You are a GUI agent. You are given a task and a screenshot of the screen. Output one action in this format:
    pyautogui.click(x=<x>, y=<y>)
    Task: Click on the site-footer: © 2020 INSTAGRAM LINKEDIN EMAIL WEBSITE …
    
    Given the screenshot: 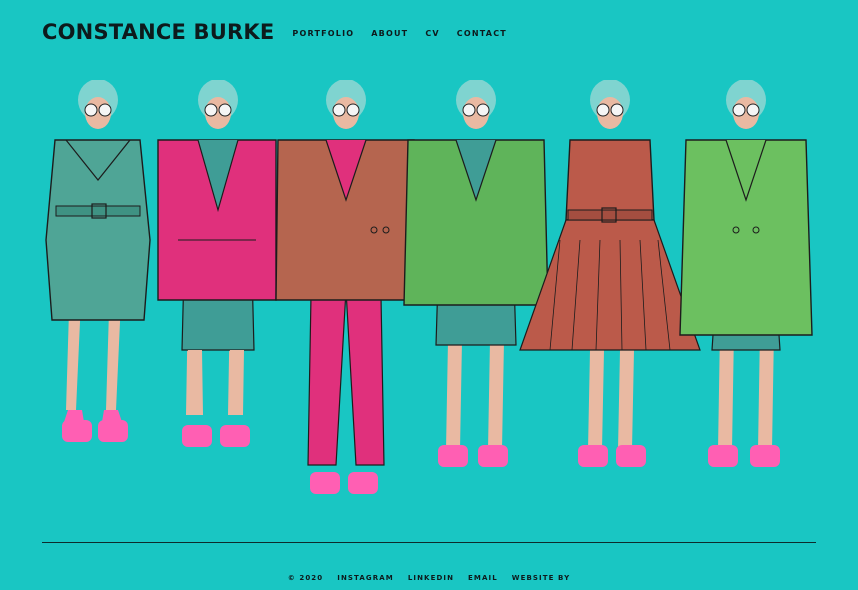 What is the action you would take?
    pyautogui.click(x=429, y=578)
    